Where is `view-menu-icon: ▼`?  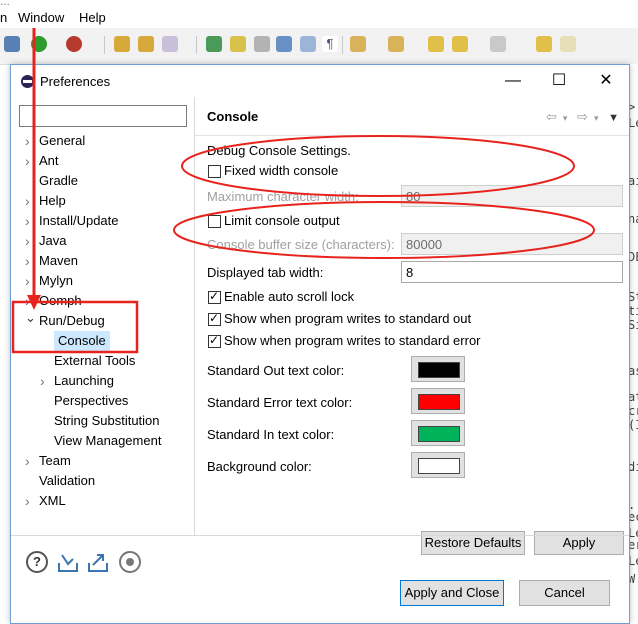 view-menu-icon: ▼ is located at coordinates (613, 118).